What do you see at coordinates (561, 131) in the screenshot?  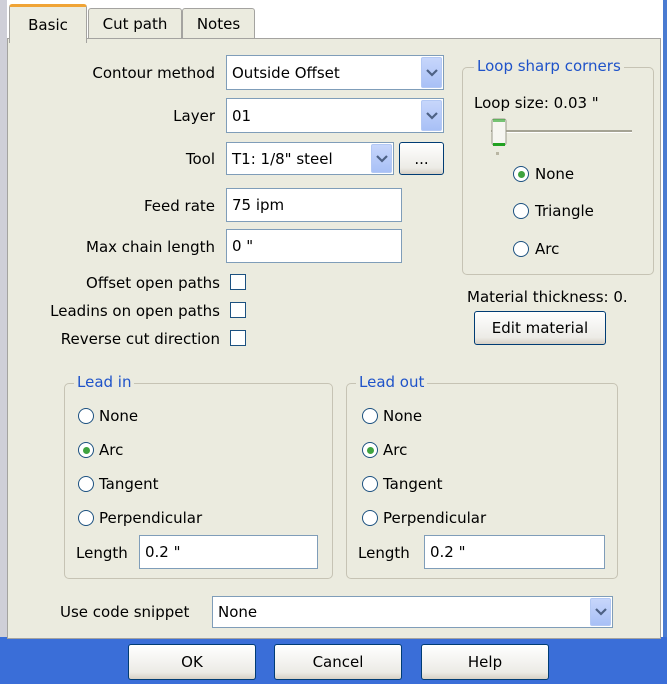 I see `loop-size-slider-track` at bounding box center [561, 131].